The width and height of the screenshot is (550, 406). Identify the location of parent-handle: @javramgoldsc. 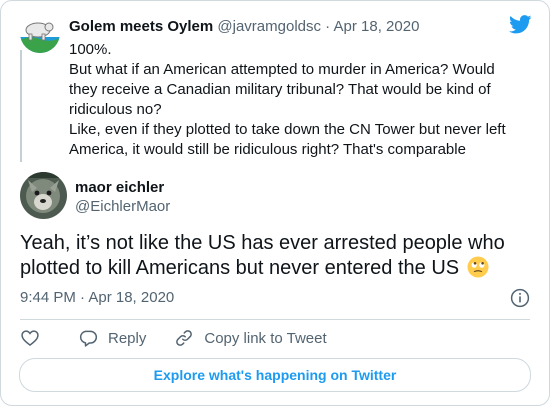
(269, 26).